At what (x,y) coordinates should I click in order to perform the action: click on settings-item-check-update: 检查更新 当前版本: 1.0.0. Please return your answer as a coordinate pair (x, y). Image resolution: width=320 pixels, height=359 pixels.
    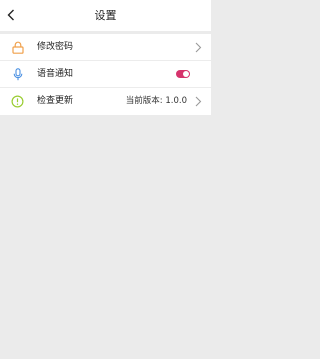
    Looking at the image, I should click on (105, 101).